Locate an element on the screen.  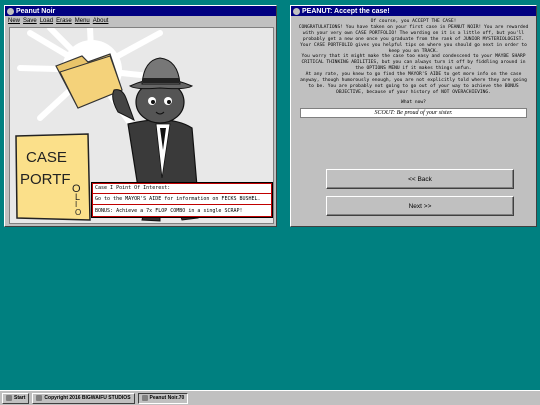
menu-save: Save is located at coordinates (30, 21).